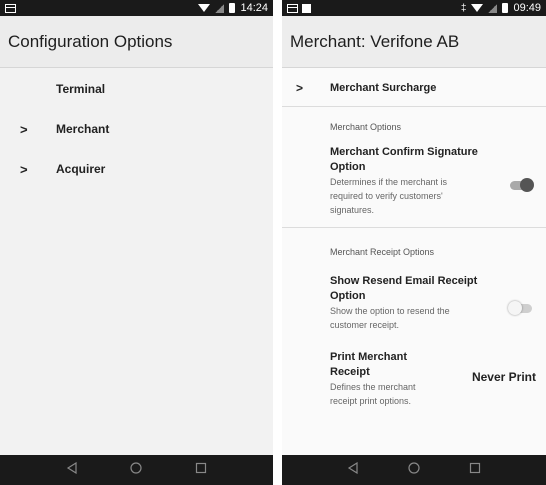  I want to click on list-item-acquirer: > Acquirer, so click(136, 169).